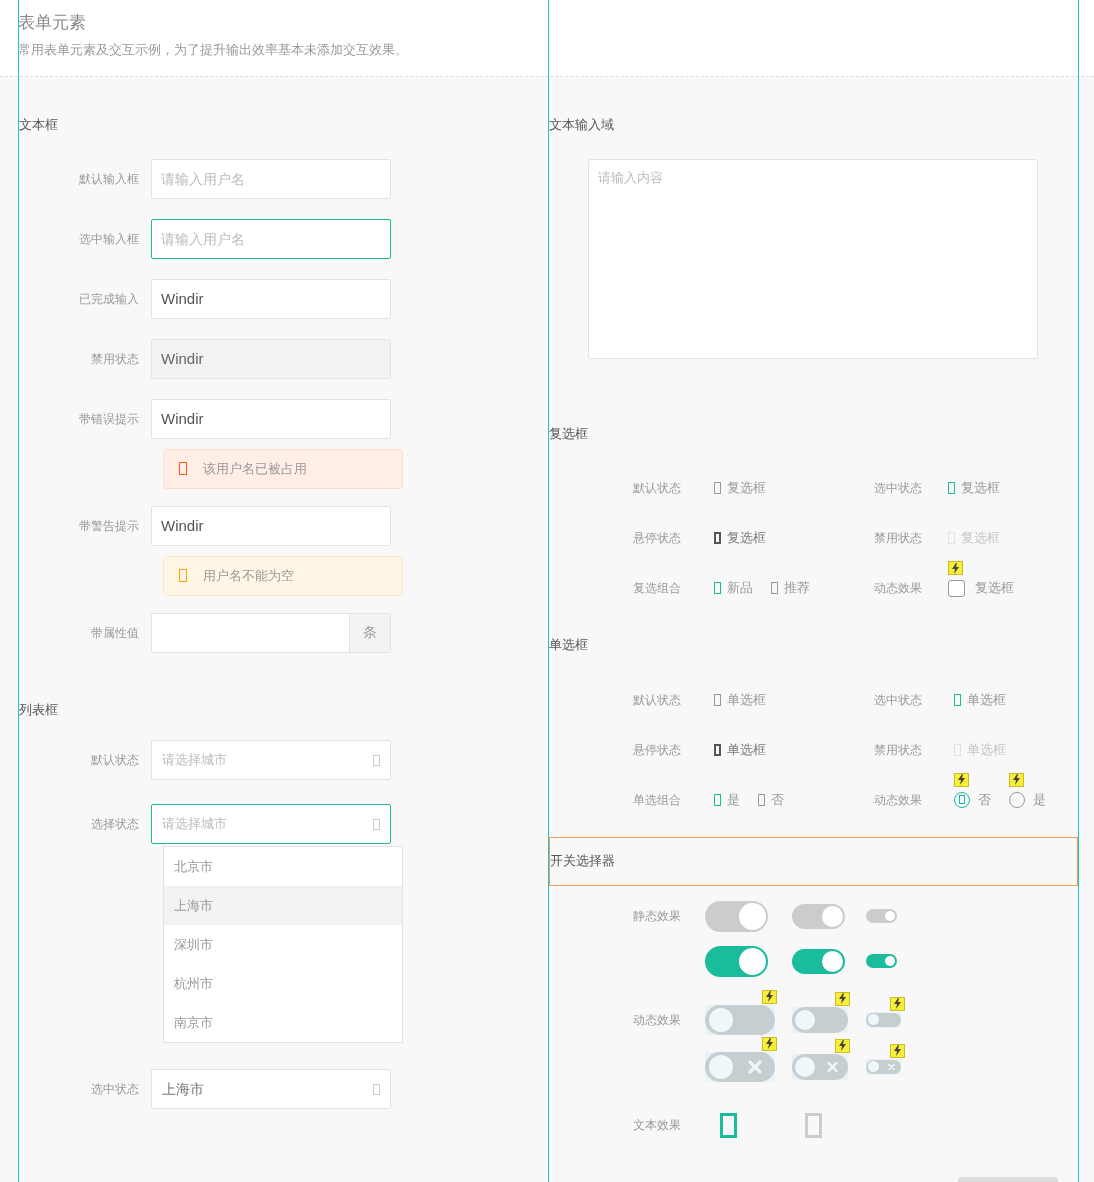  Describe the element at coordinates (568, 433) in the screenshot. I see `section-title: 复选框` at that location.